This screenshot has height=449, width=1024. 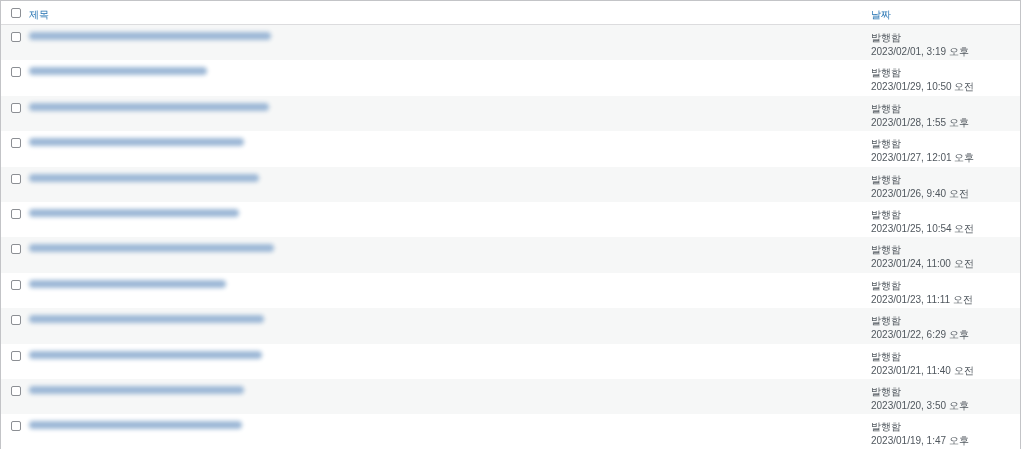 I want to click on post-date: 2023/01/28, 1:55 오후, so click(x=920, y=122).